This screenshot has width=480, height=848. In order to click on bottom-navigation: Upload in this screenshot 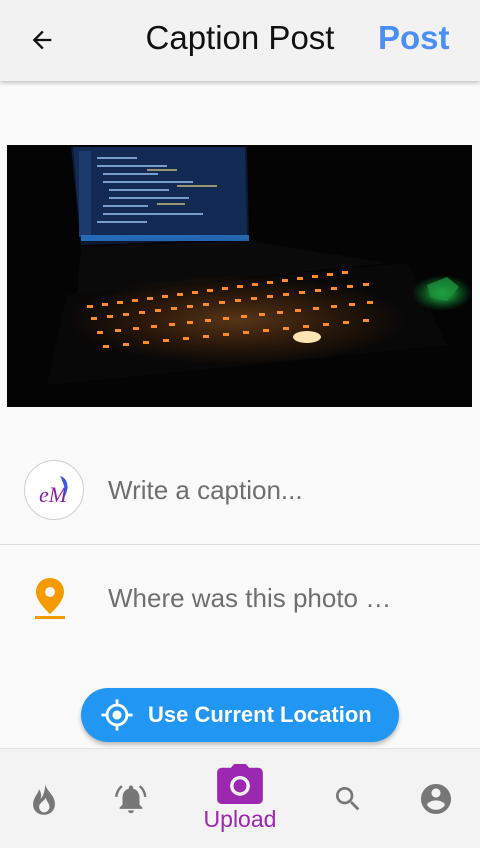, I will do `click(240, 798)`.